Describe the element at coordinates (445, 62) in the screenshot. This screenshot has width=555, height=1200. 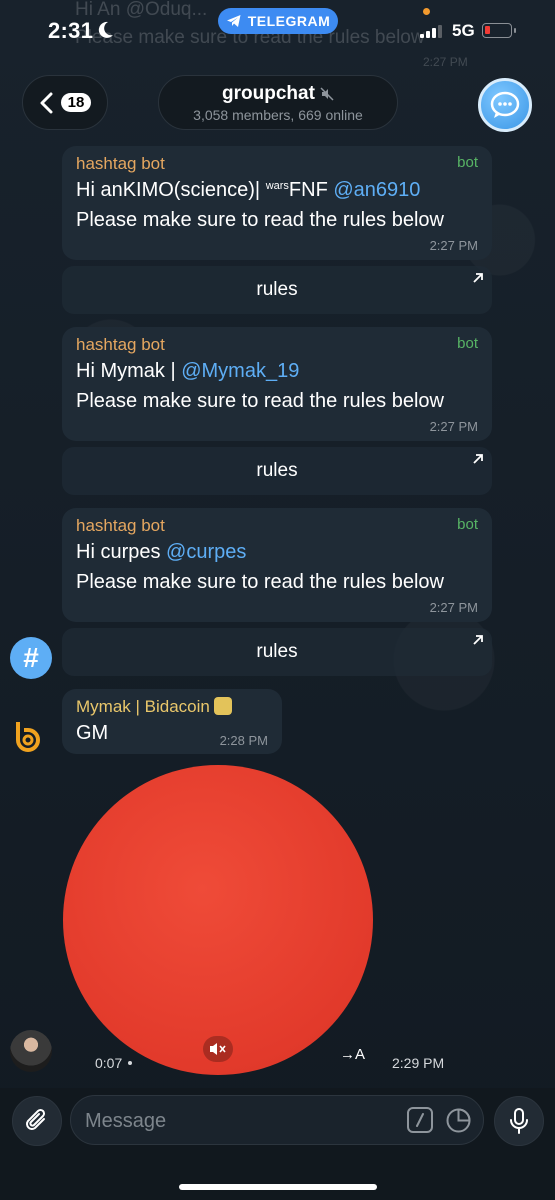
I see `ghost-time: 2:27 PM` at that location.